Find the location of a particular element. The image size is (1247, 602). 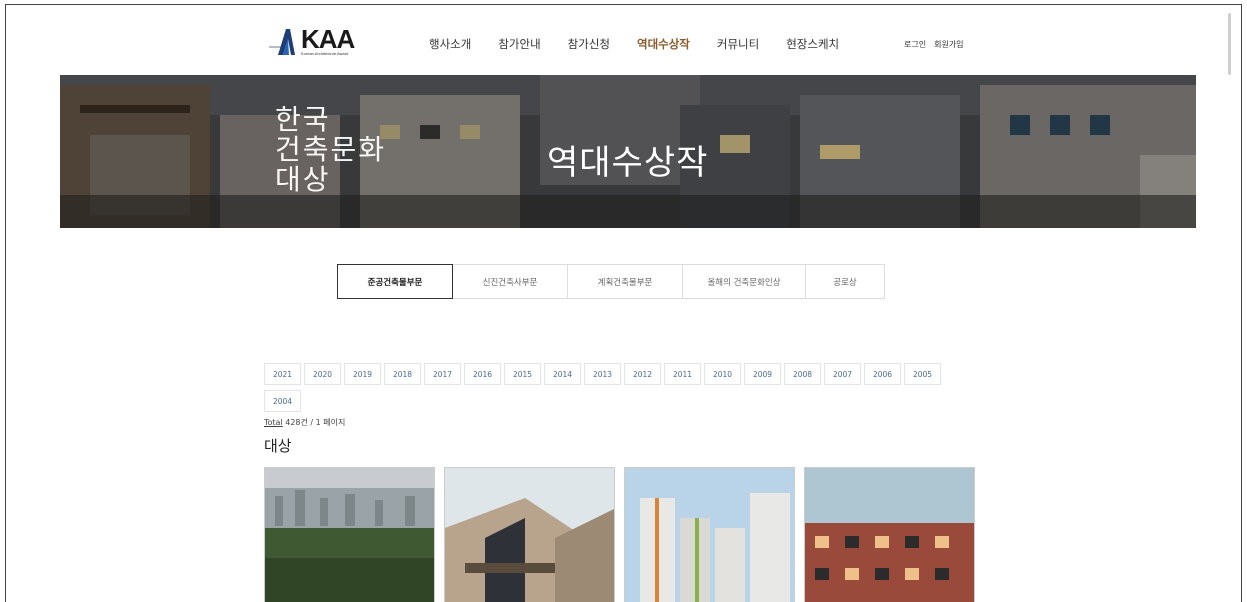

year-button: 2018 is located at coordinates (402, 374).